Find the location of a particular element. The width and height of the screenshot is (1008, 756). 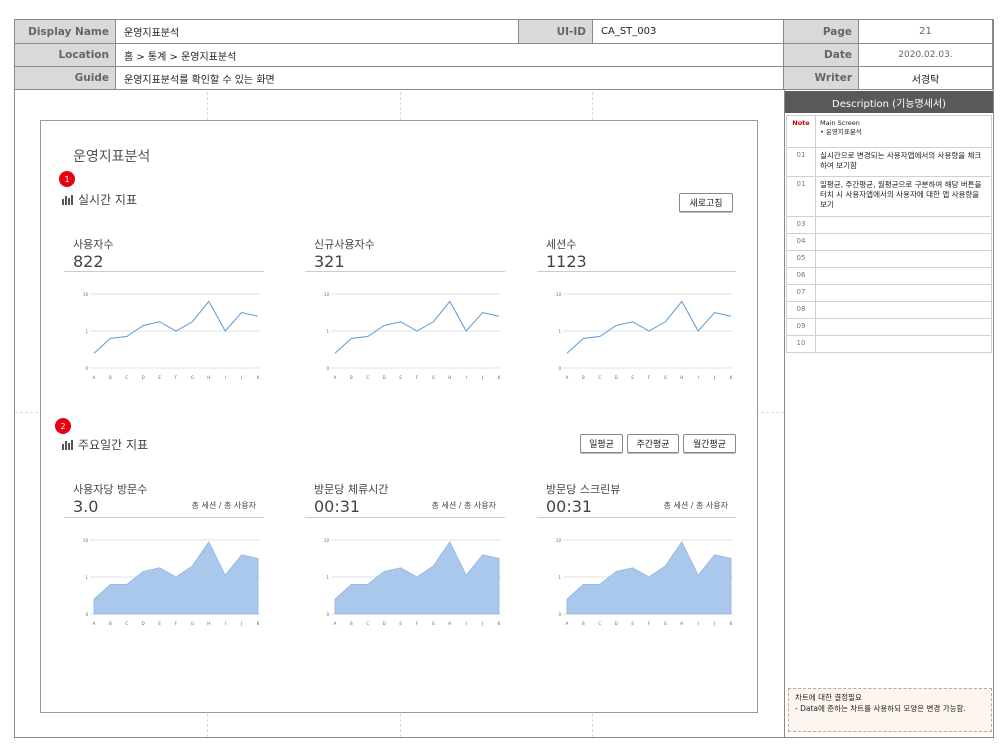

annotation-badge: 2 is located at coordinates (63, 426).